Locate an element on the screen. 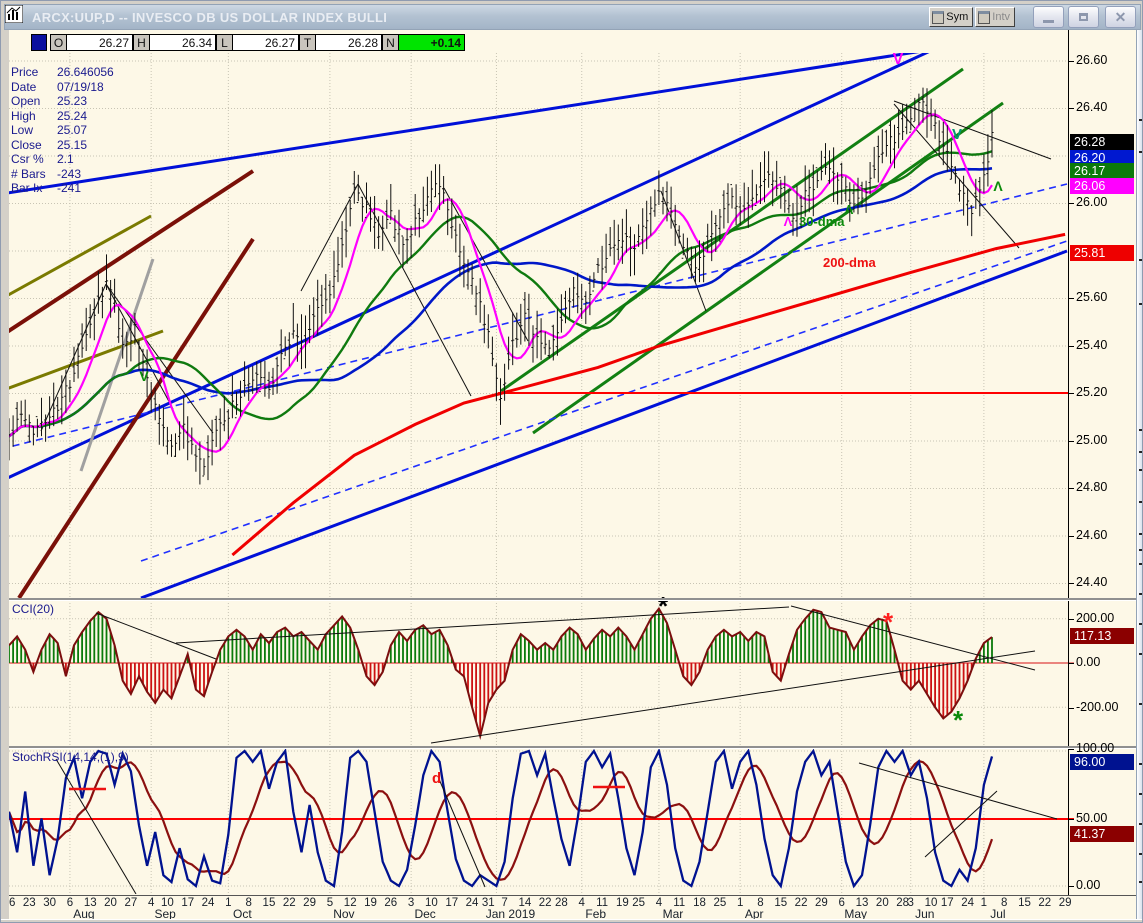  app-icon-glyph is located at coordinates (14, 14).